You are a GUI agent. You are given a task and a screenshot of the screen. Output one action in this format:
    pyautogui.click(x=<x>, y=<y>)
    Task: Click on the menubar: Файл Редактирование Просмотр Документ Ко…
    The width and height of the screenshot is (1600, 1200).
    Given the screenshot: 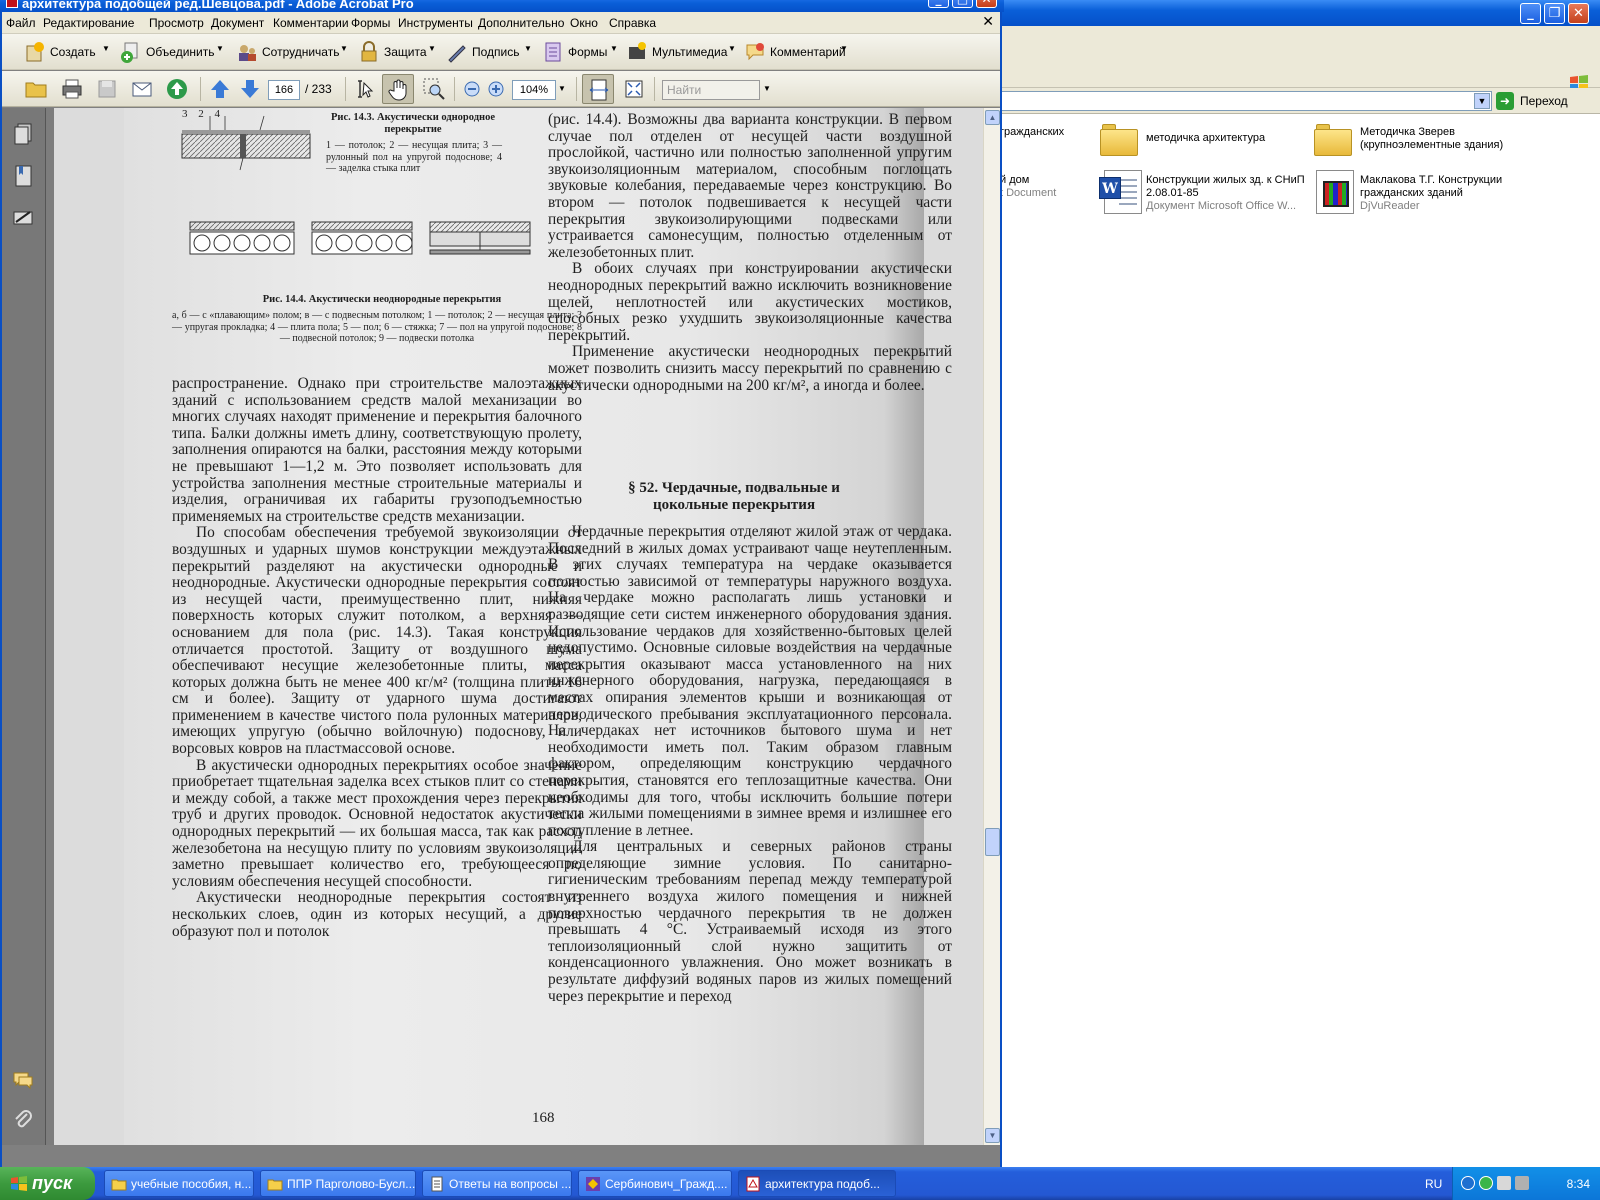 What is the action you would take?
    pyautogui.click(x=501, y=23)
    